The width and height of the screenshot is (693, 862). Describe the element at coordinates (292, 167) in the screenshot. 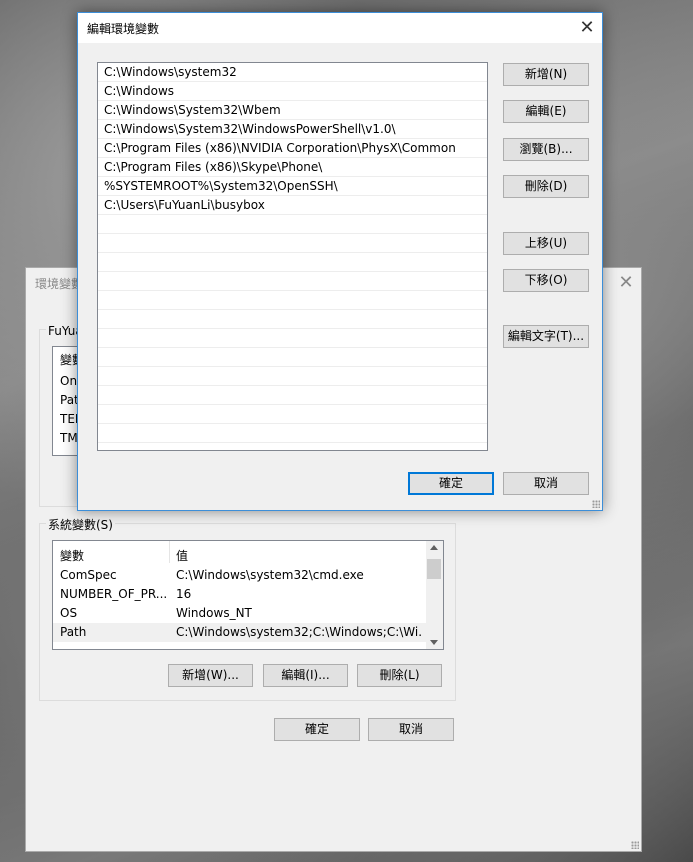

I see `list-item: C:\Program Files (x86)\Skype\Phone\` at that location.